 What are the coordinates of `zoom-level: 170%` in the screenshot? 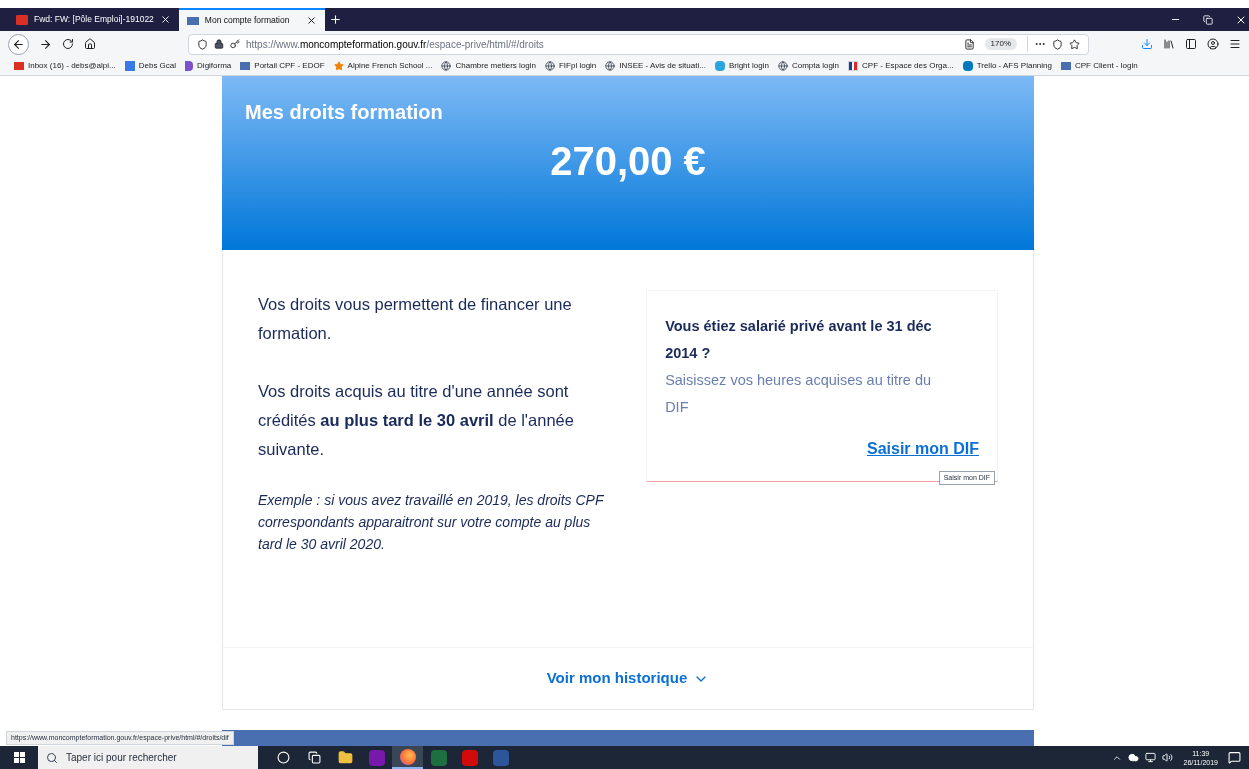 It's located at (1000, 44).